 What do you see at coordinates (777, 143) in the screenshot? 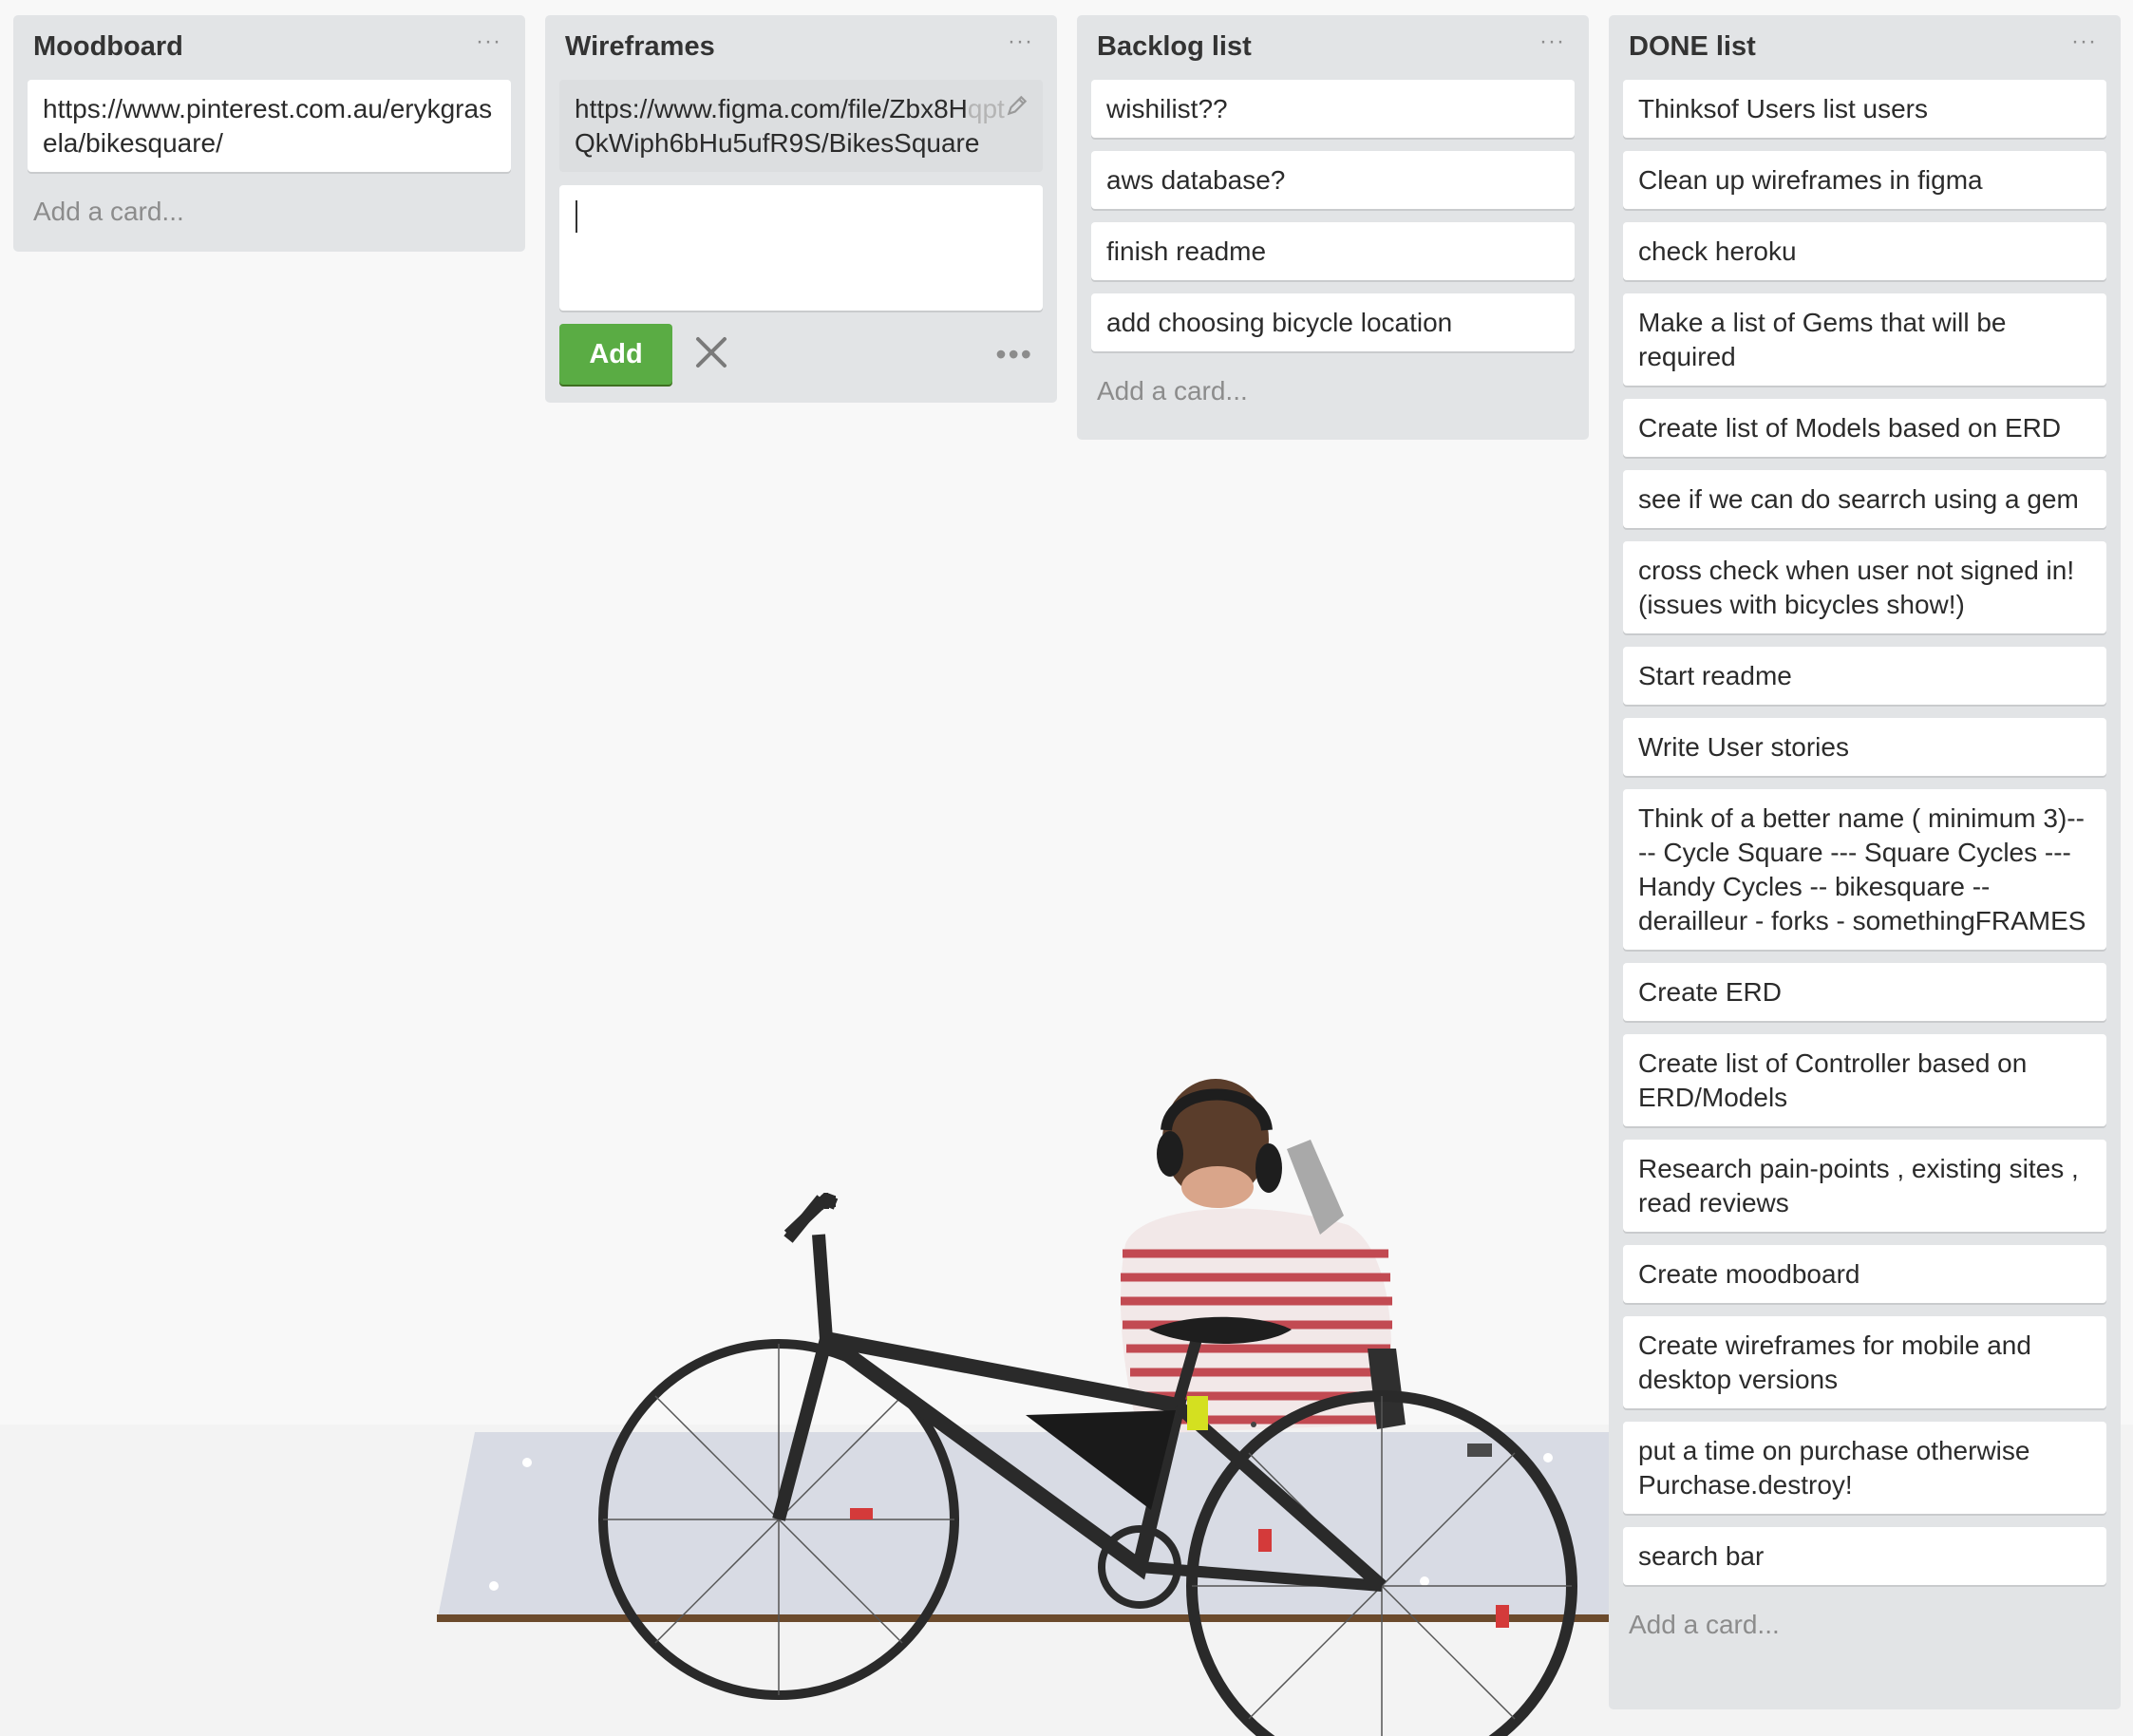
I see `card-text-line-2: QkWiph6bHu5ufR9S/BikesSquare` at bounding box center [777, 143].